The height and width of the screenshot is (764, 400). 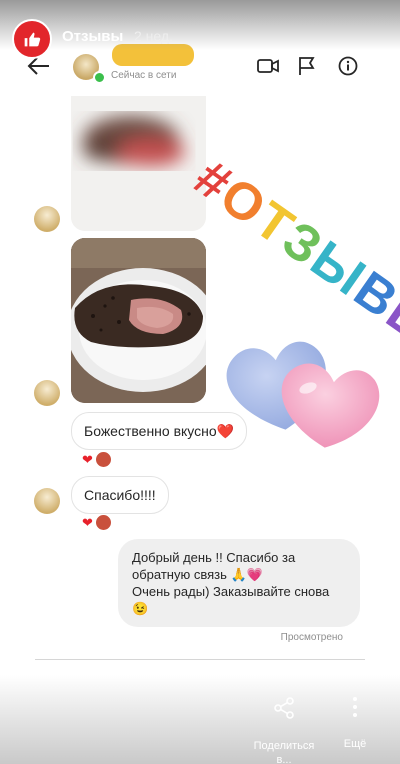 I want to click on steak-photo, so click(x=138, y=320).